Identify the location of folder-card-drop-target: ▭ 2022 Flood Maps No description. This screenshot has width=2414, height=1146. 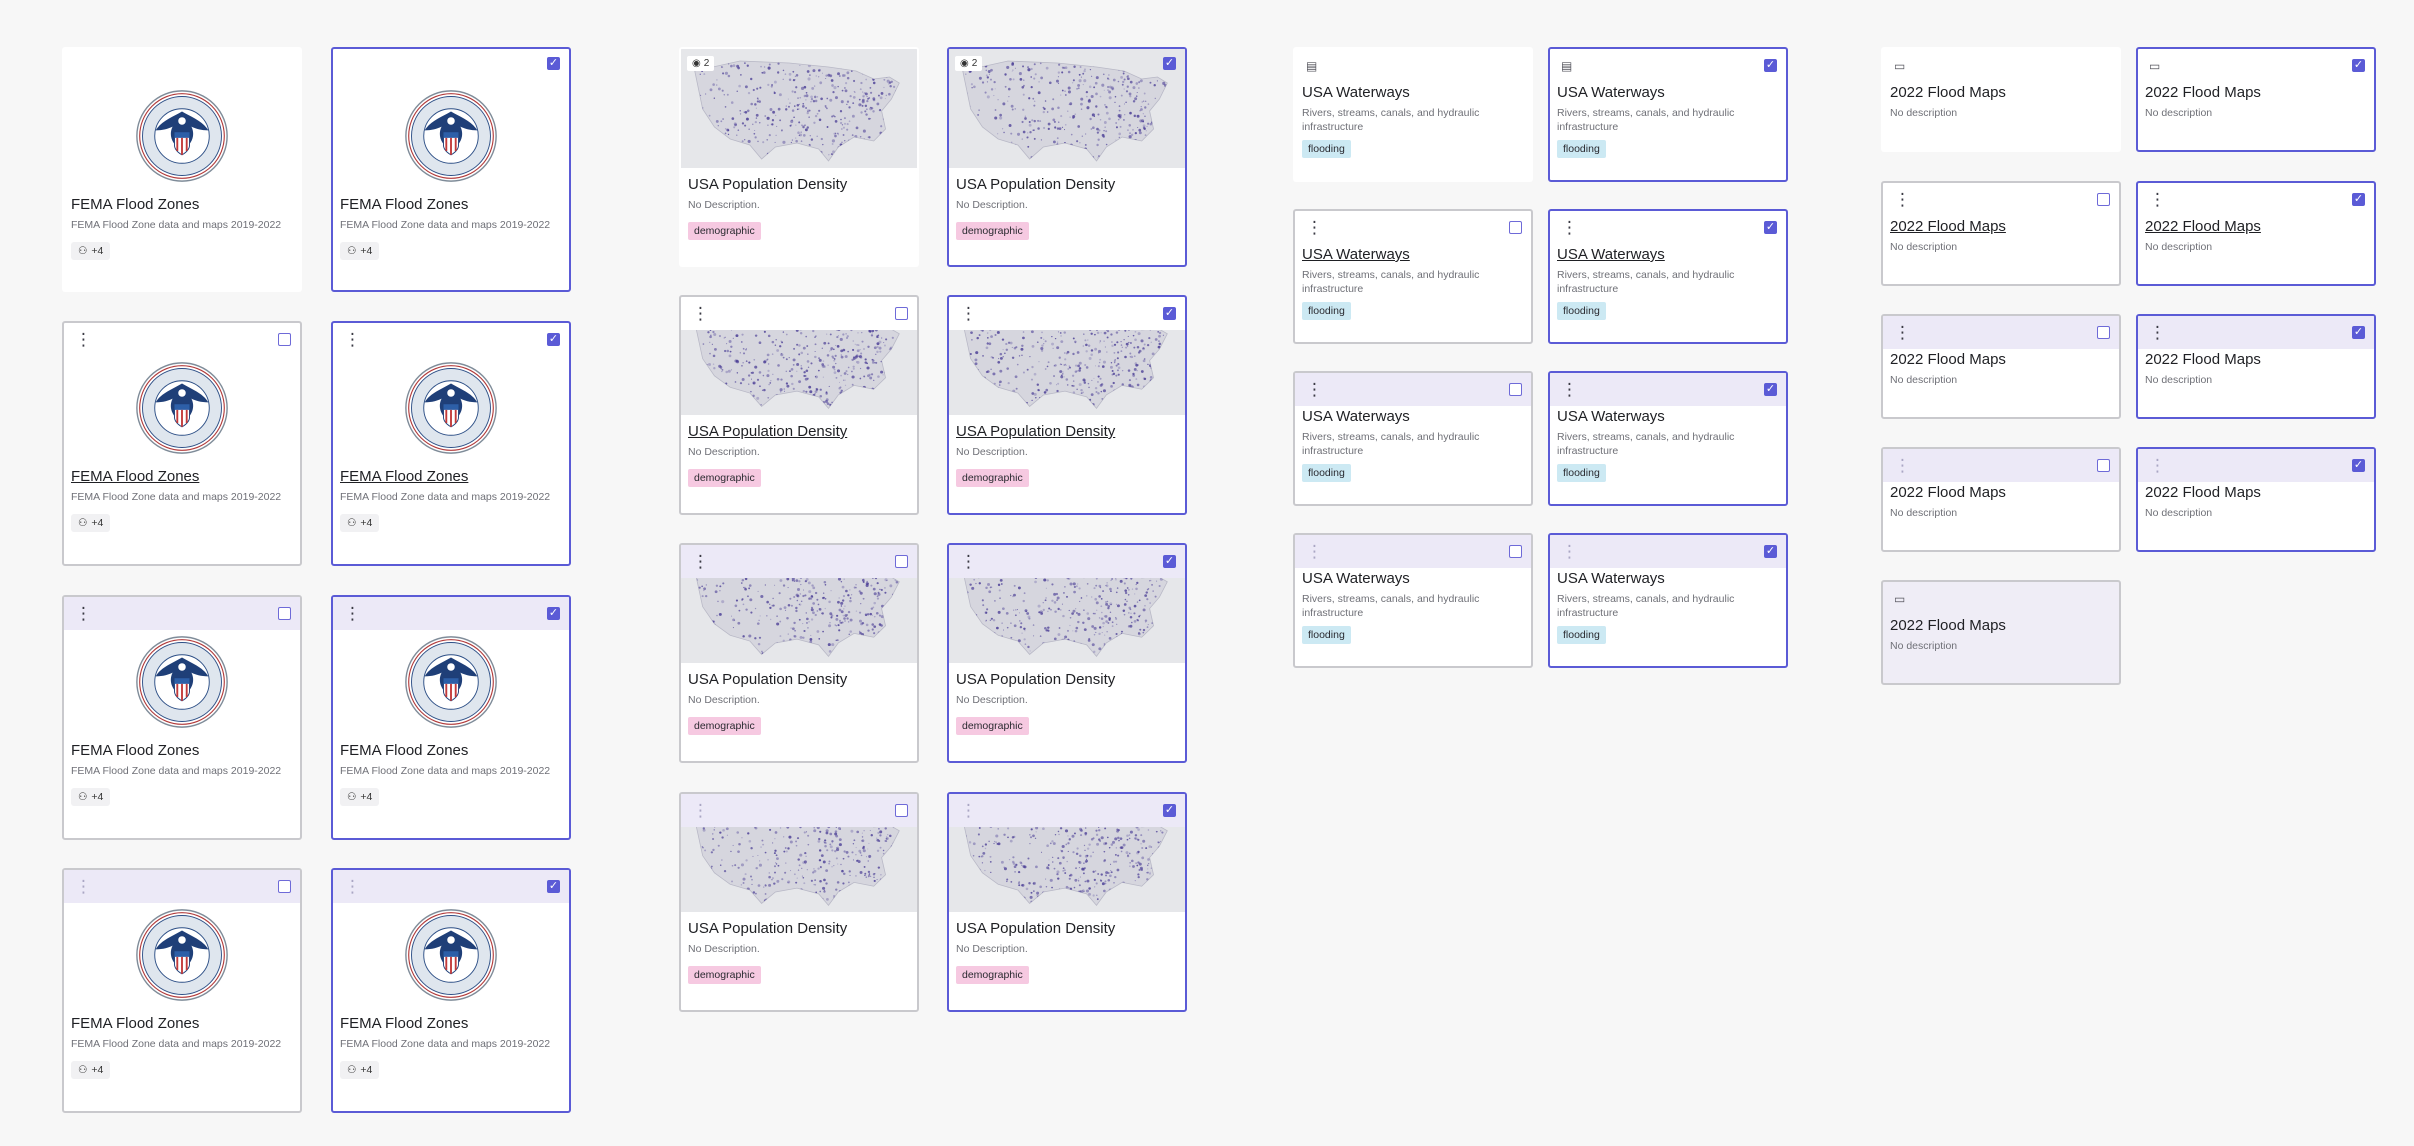
(2001, 632).